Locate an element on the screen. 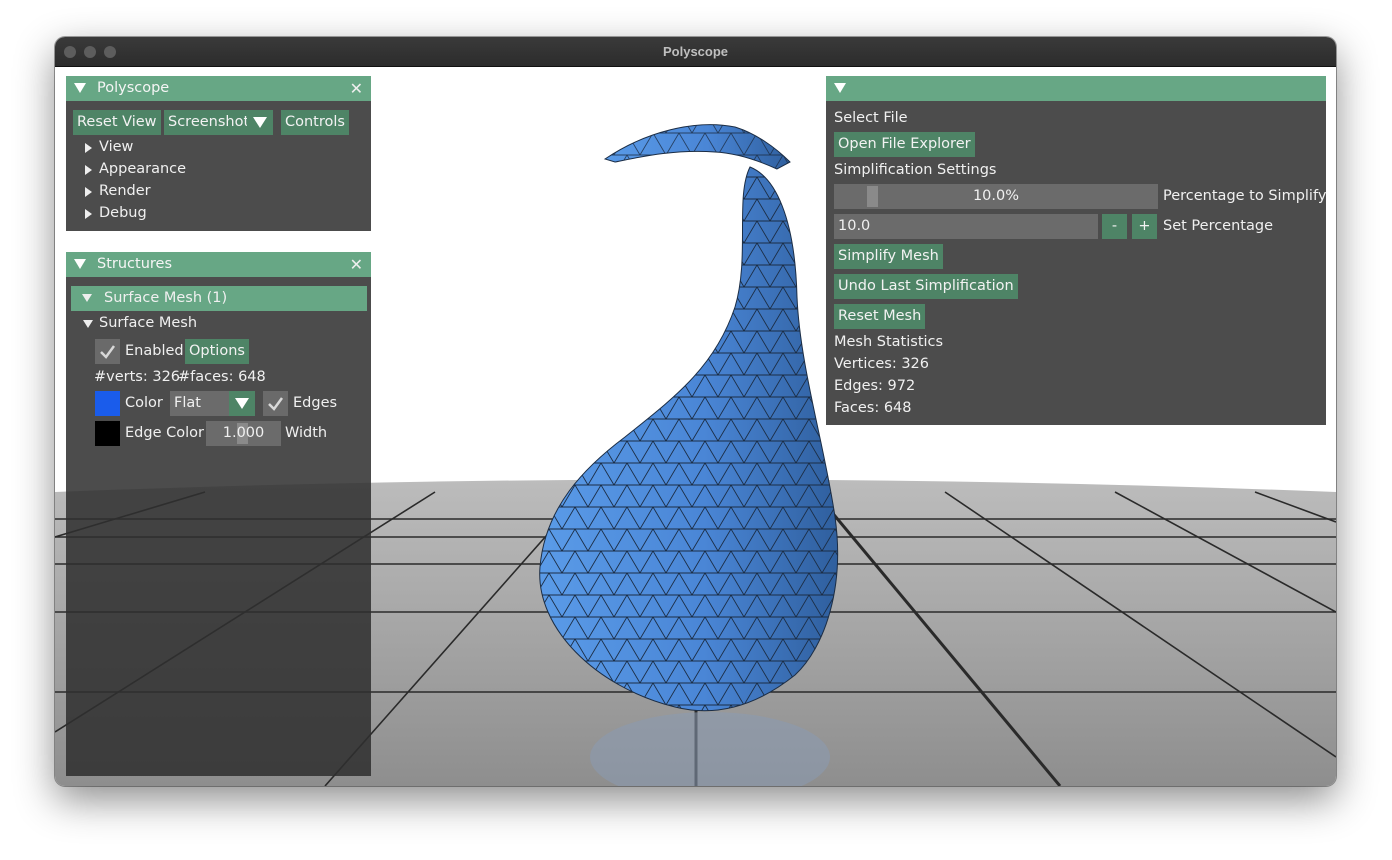 This screenshot has width=1392, height=860. percentage-slider: 10.0% is located at coordinates (996, 196).